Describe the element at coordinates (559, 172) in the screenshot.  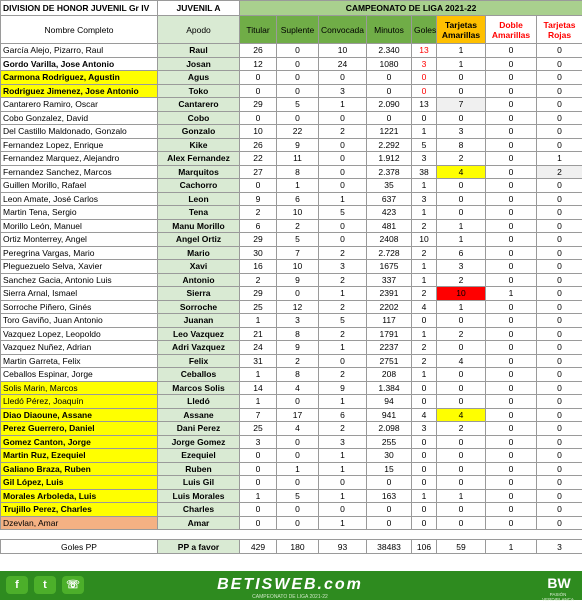
I see `cell-rojas: 2` at that location.